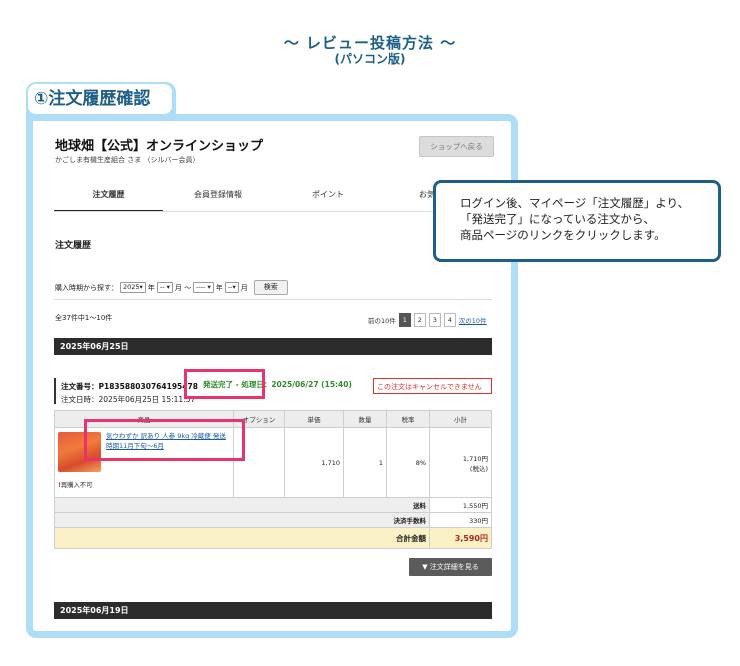  Describe the element at coordinates (473, 320) in the screenshot. I see `pager-next-link: 次の10件` at that location.